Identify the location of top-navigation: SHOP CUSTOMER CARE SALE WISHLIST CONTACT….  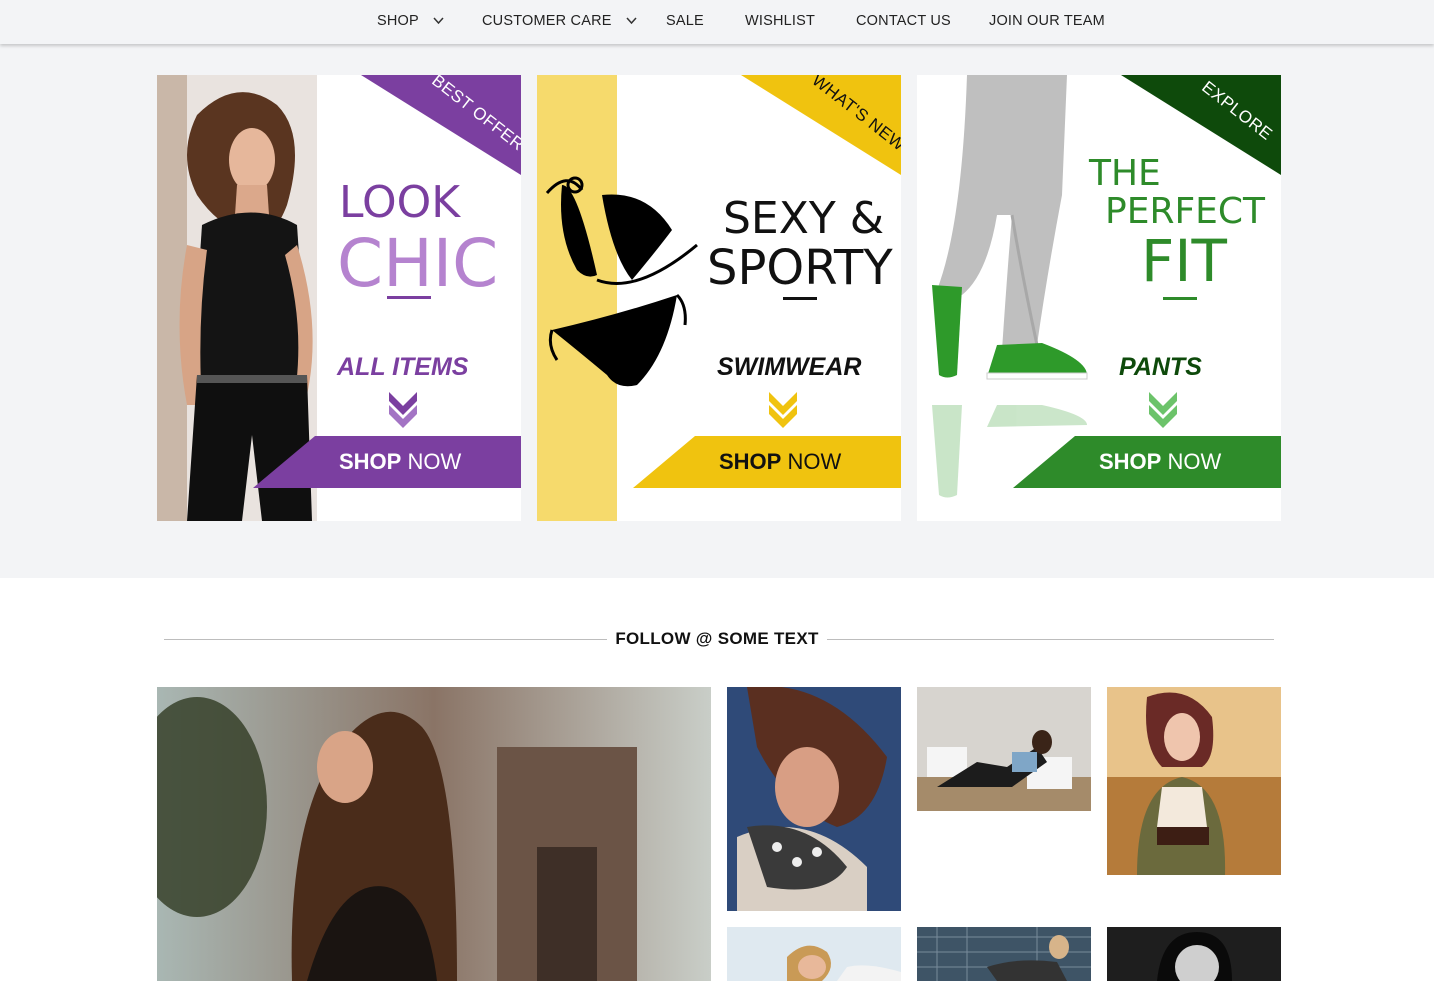
(717, 22).